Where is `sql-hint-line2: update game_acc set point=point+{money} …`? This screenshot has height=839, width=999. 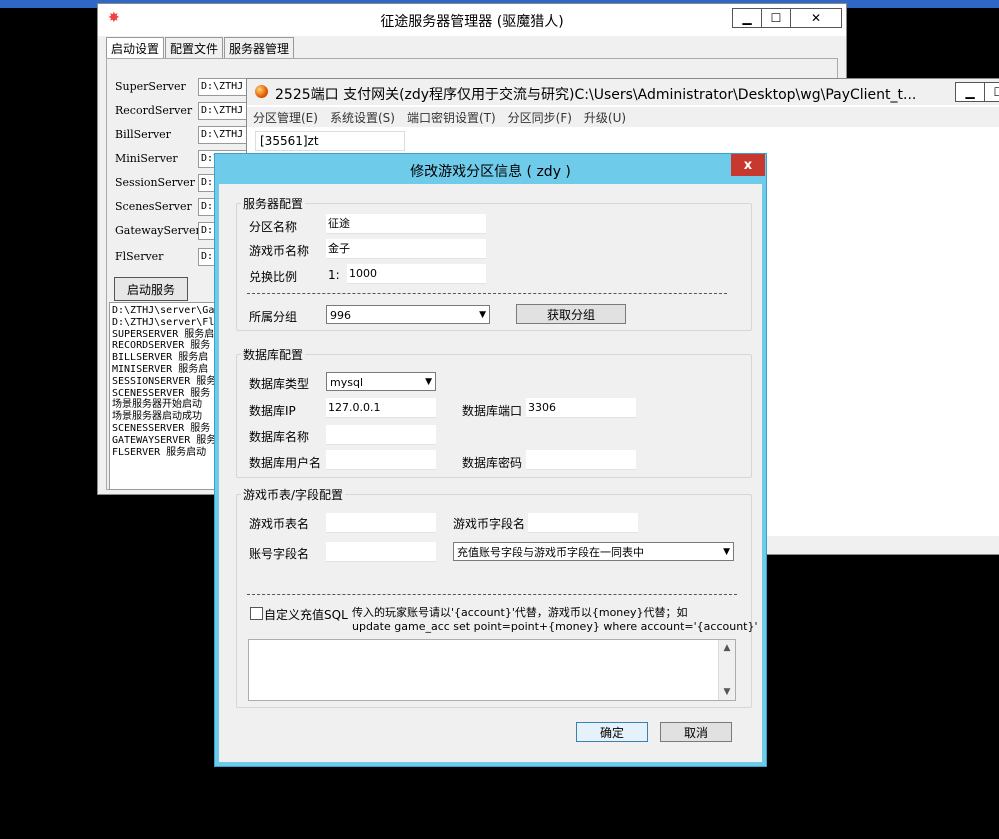
sql-hint-line2: update game_acc set point=point+{money} … is located at coordinates (555, 626).